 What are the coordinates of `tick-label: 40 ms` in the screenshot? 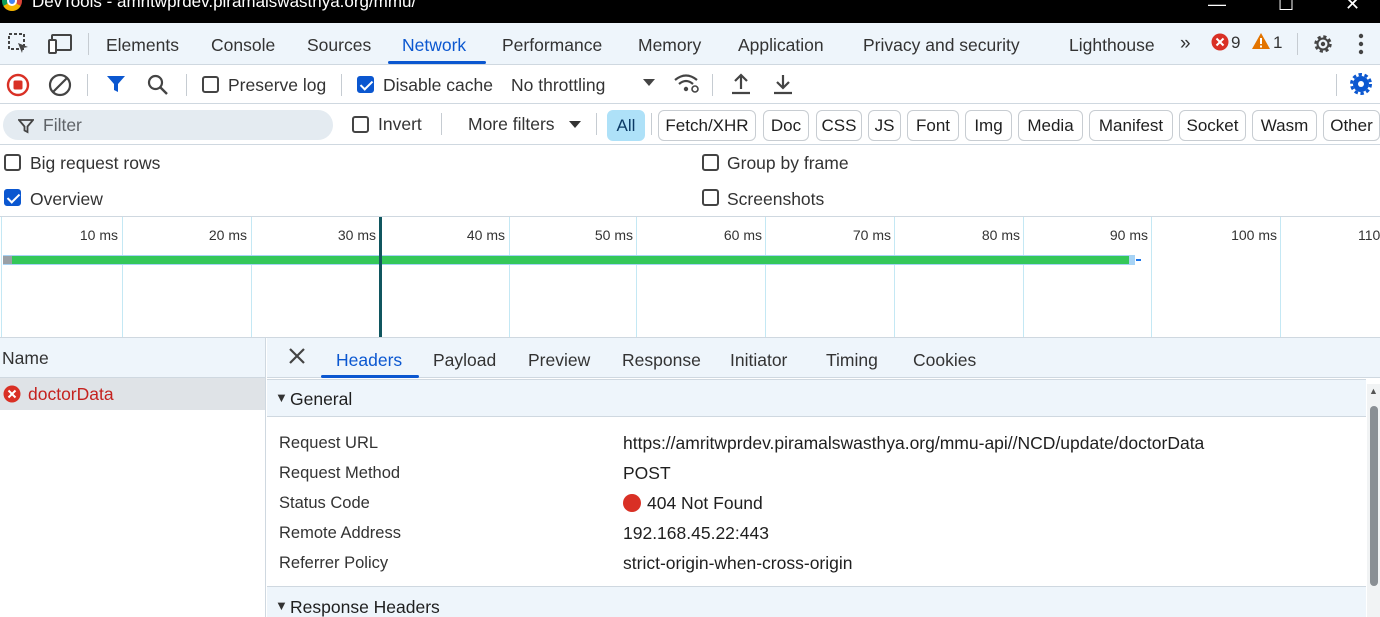 It's located at (485, 235).